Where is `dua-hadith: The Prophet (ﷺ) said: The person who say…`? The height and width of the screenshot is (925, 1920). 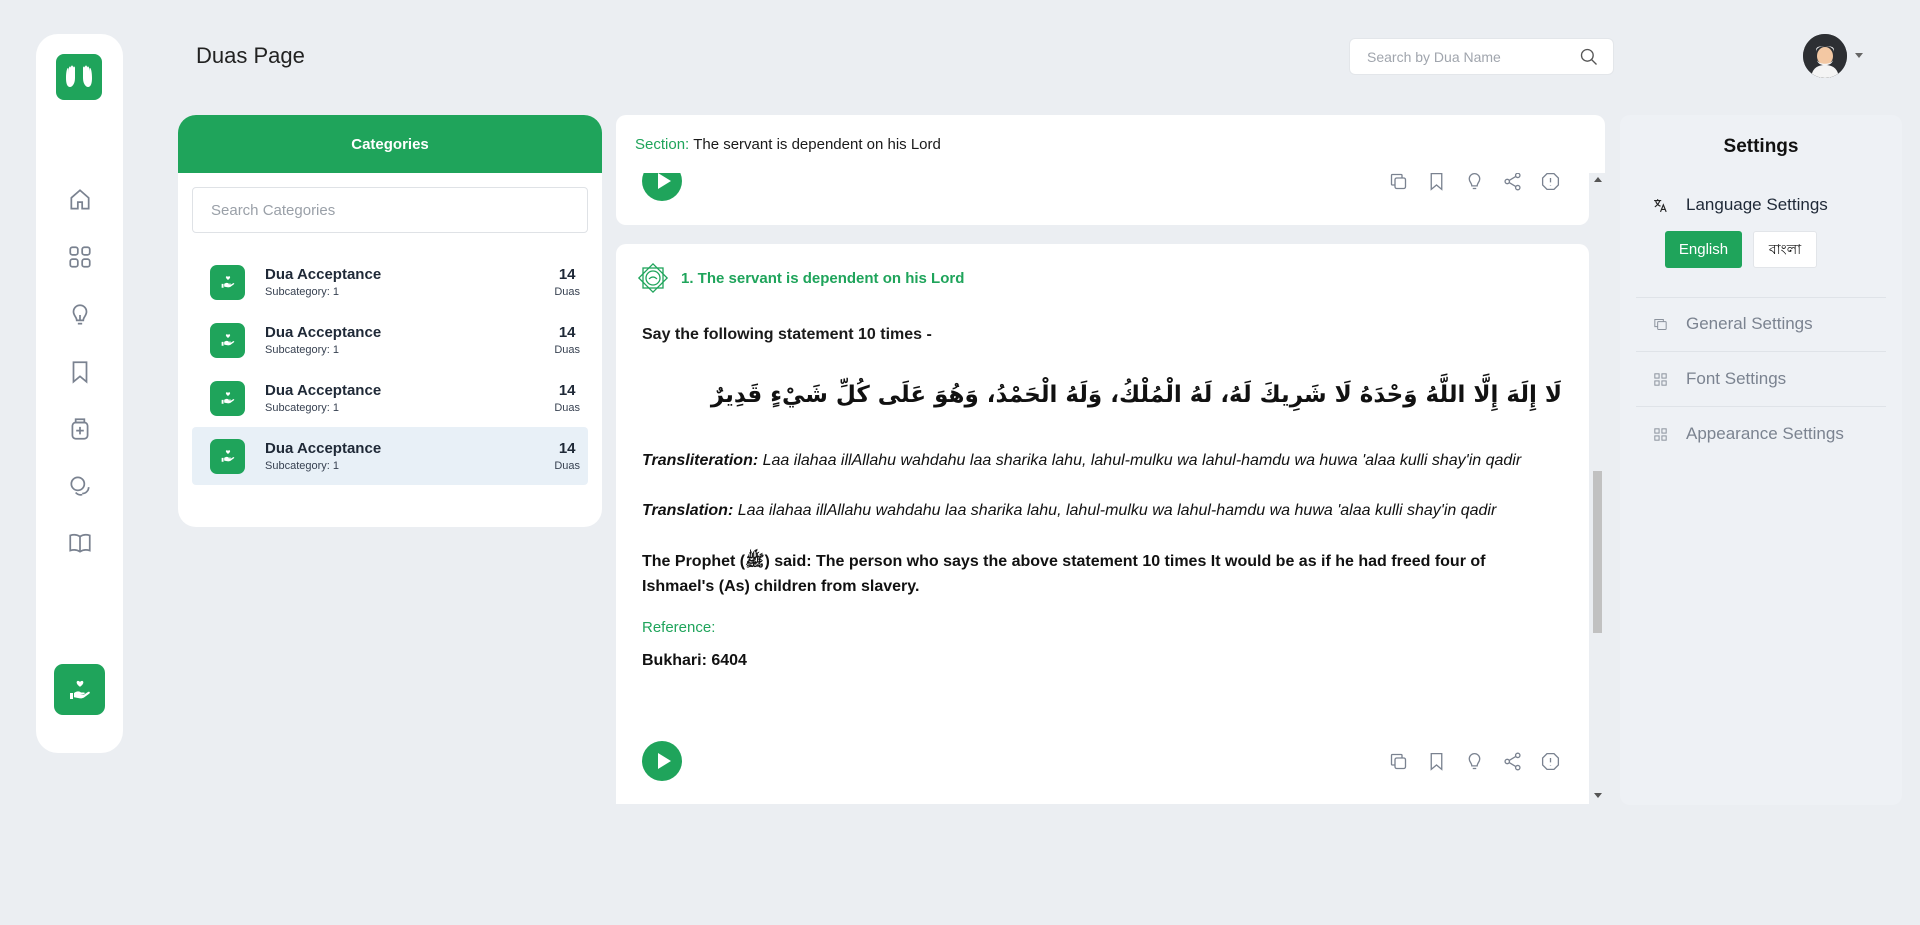
dua-hadith: The Prophet (ﷺ) said: The person who say… is located at coordinates (1064, 574).